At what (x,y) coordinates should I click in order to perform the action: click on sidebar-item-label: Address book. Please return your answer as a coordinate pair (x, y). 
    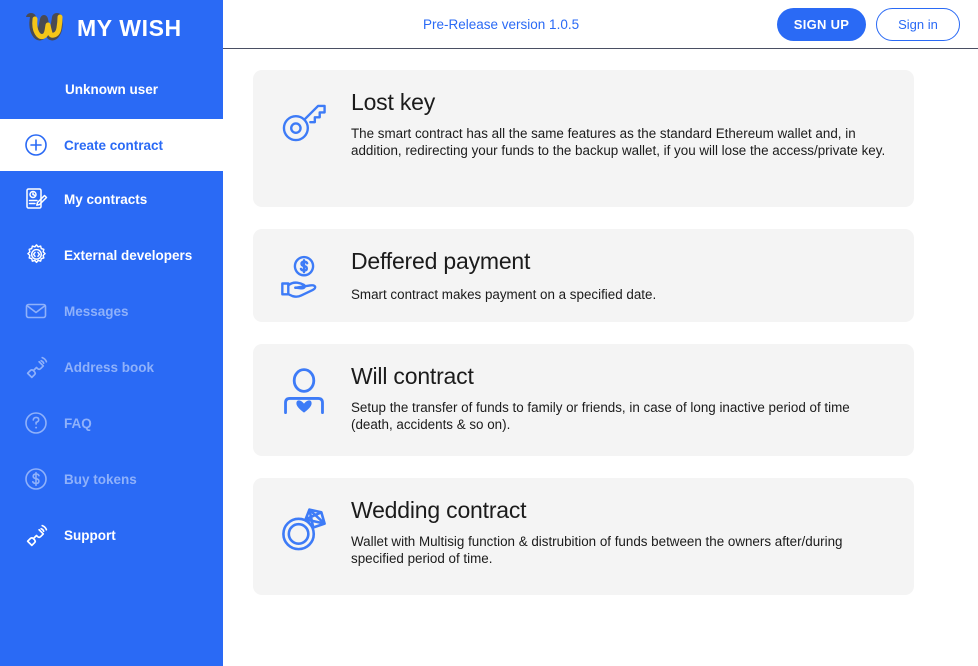
    Looking at the image, I should click on (109, 367).